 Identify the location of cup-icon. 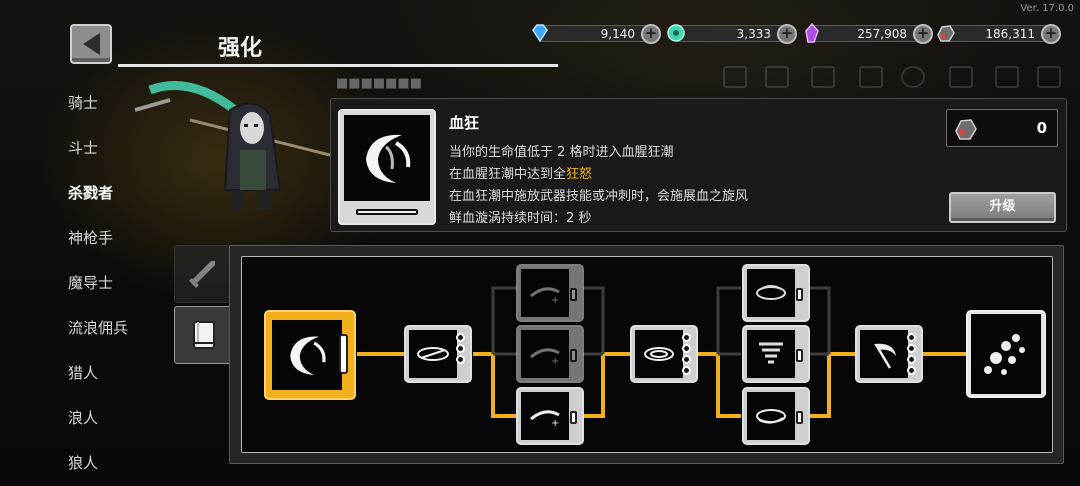
(871, 84).